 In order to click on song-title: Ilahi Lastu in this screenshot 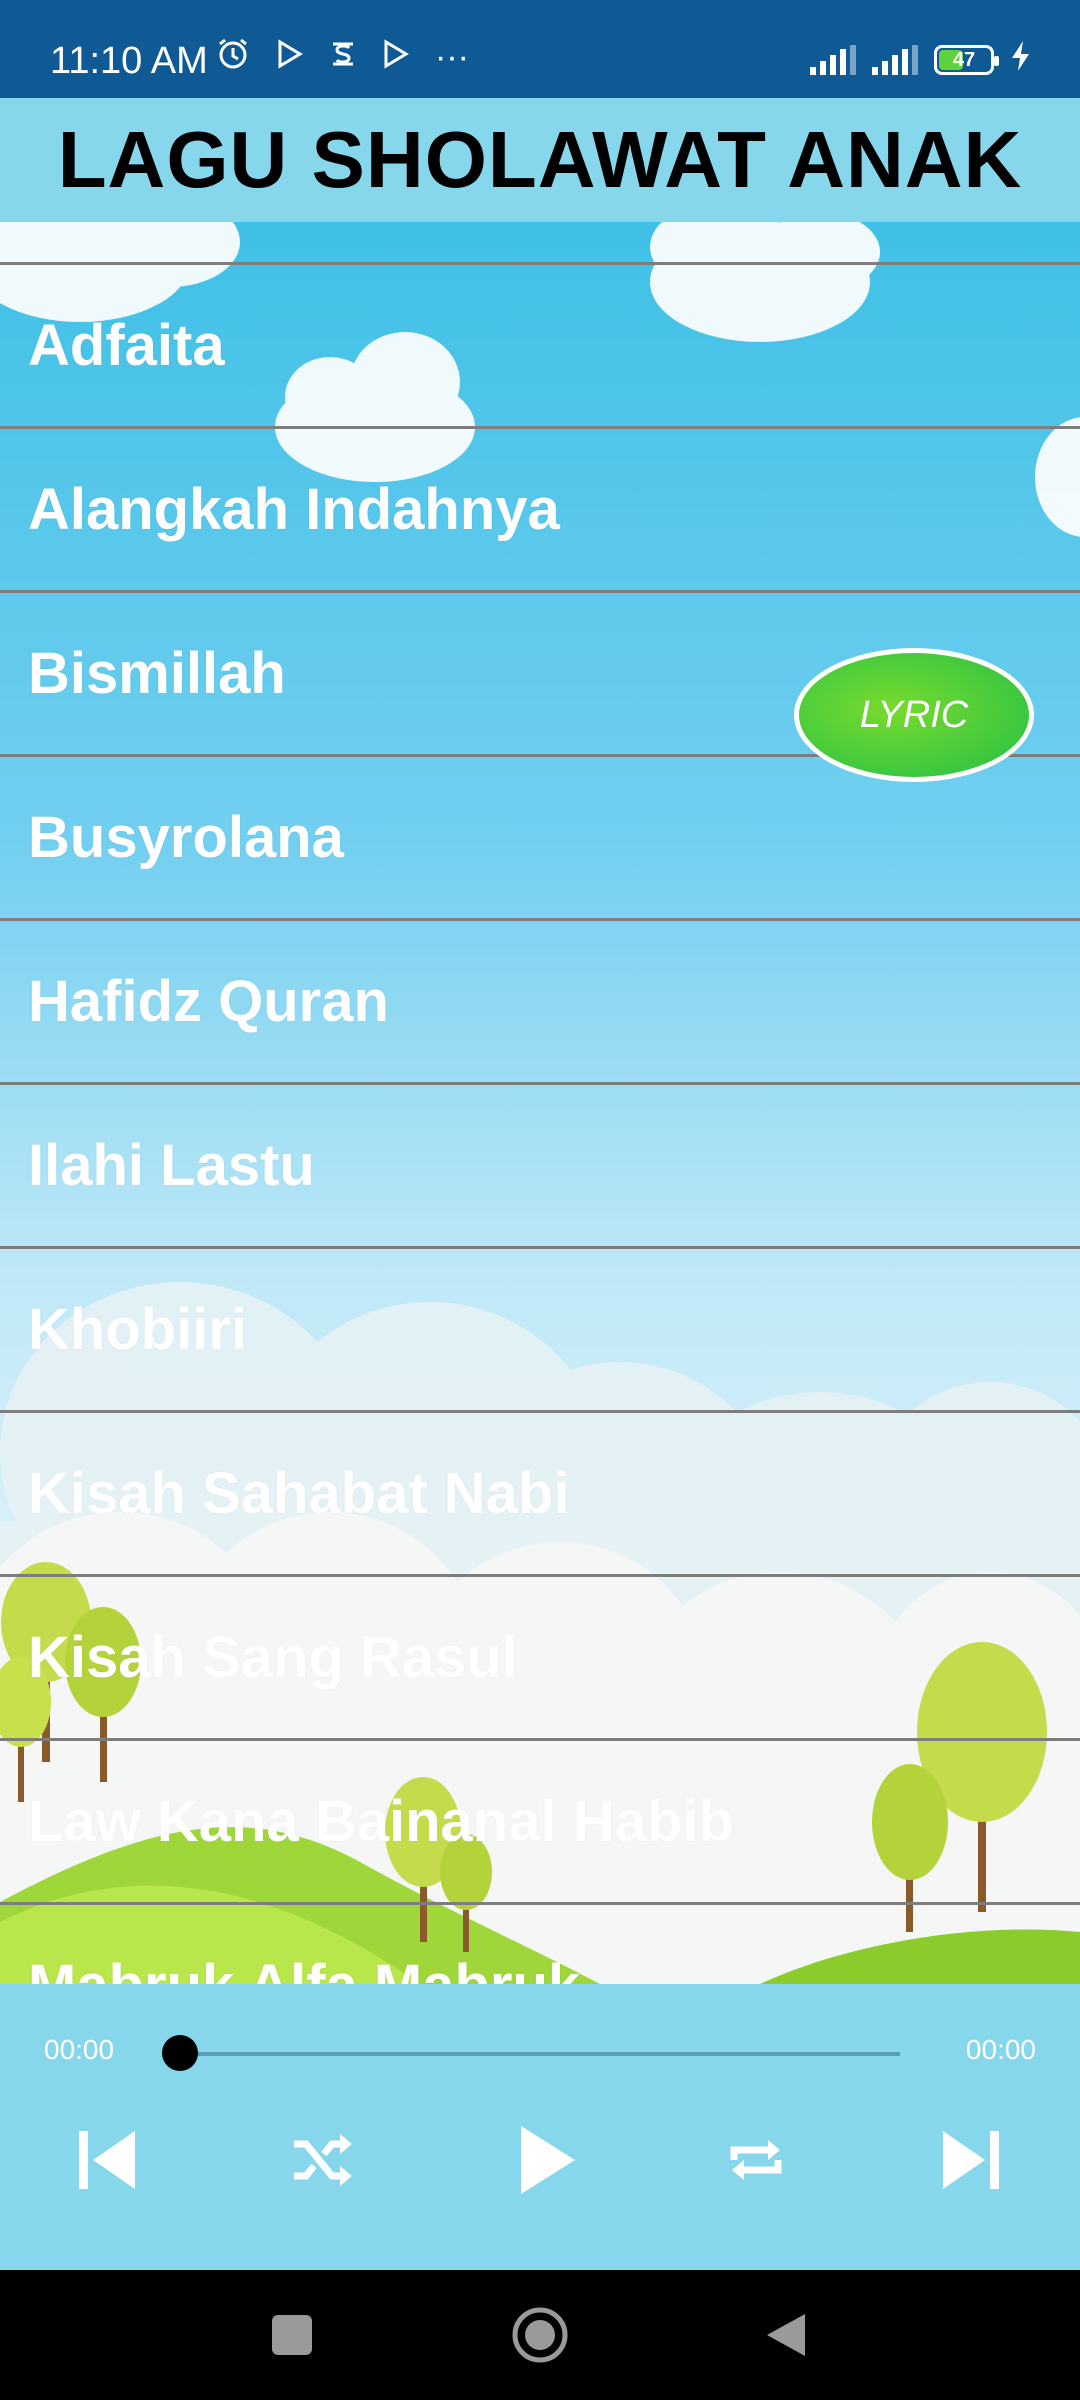, I will do `click(171, 1165)`.